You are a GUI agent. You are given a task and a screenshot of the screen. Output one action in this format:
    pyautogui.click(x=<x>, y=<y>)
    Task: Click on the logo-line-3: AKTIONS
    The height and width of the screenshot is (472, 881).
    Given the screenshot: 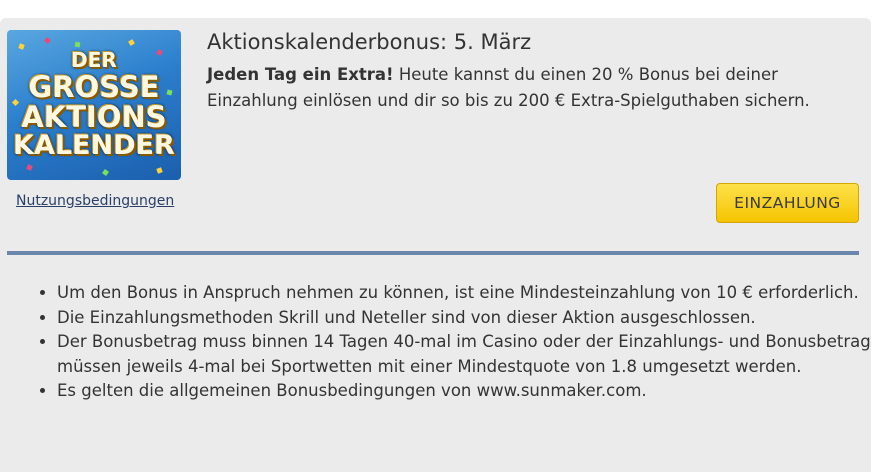 What is the action you would take?
    pyautogui.click(x=94, y=117)
    